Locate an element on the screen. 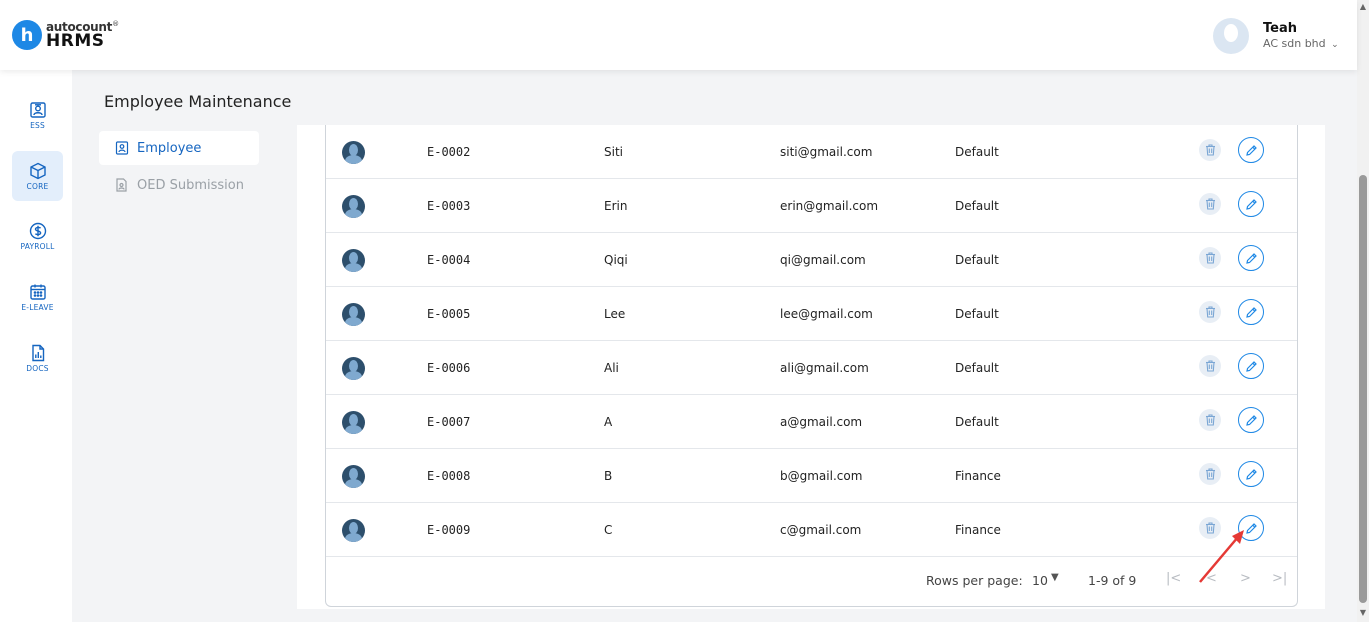 The height and width of the screenshot is (622, 1369). employee-email: c@gmail.com is located at coordinates (821, 530).